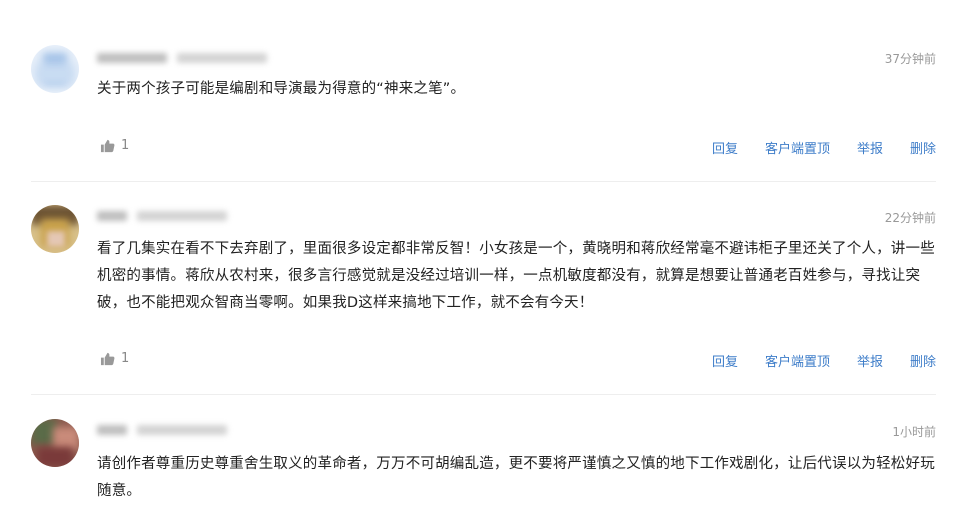 The image size is (960, 517). What do you see at coordinates (914, 432) in the screenshot?
I see `comment-time: 1小时前` at bounding box center [914, 432].